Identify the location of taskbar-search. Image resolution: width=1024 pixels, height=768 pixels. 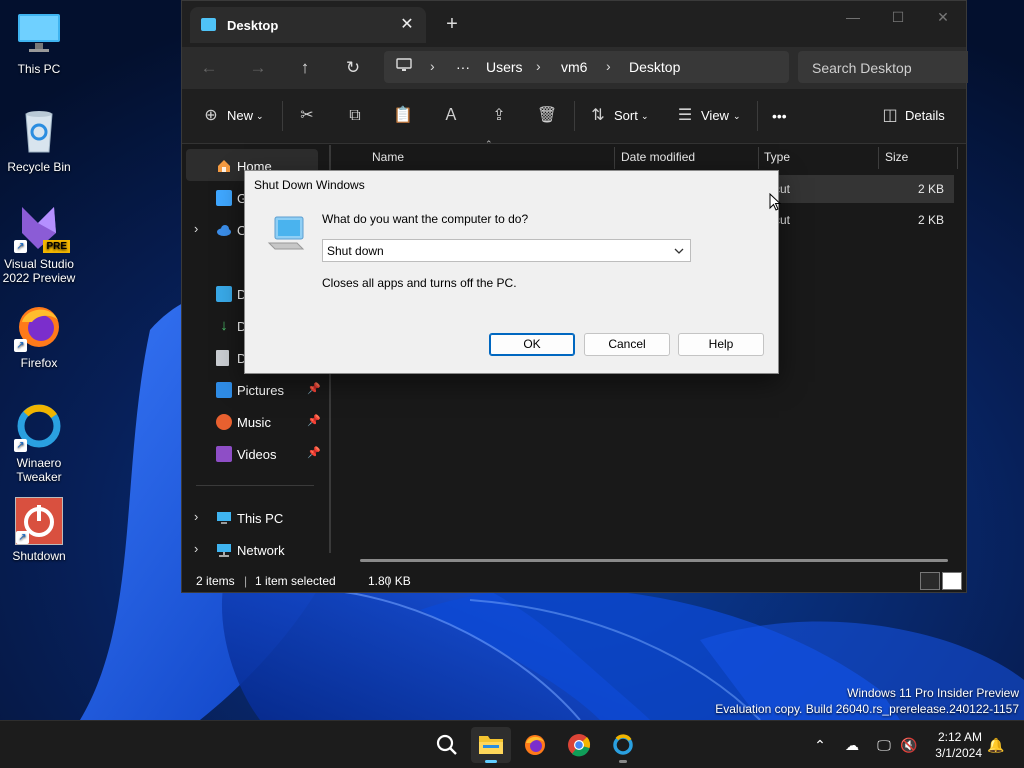
(447, 745).